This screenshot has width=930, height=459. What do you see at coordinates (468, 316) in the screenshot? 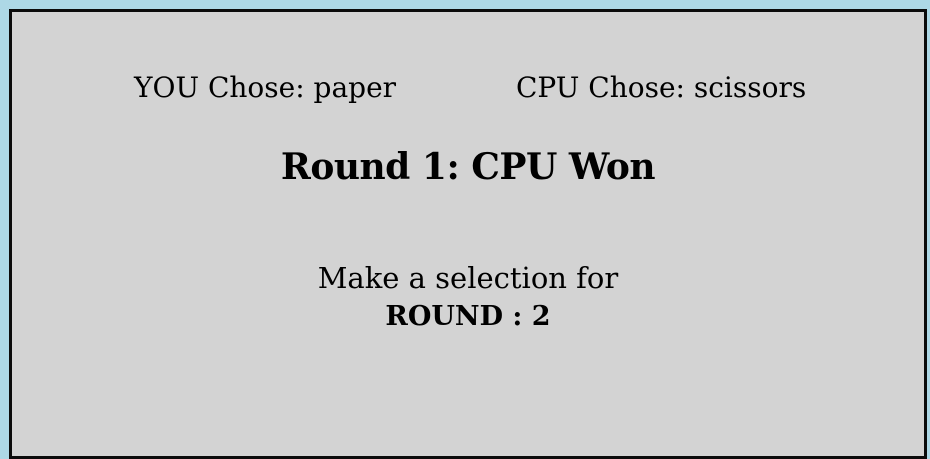
I see `next-round-label: ROUND : 2` at bounding box center [468, 316].